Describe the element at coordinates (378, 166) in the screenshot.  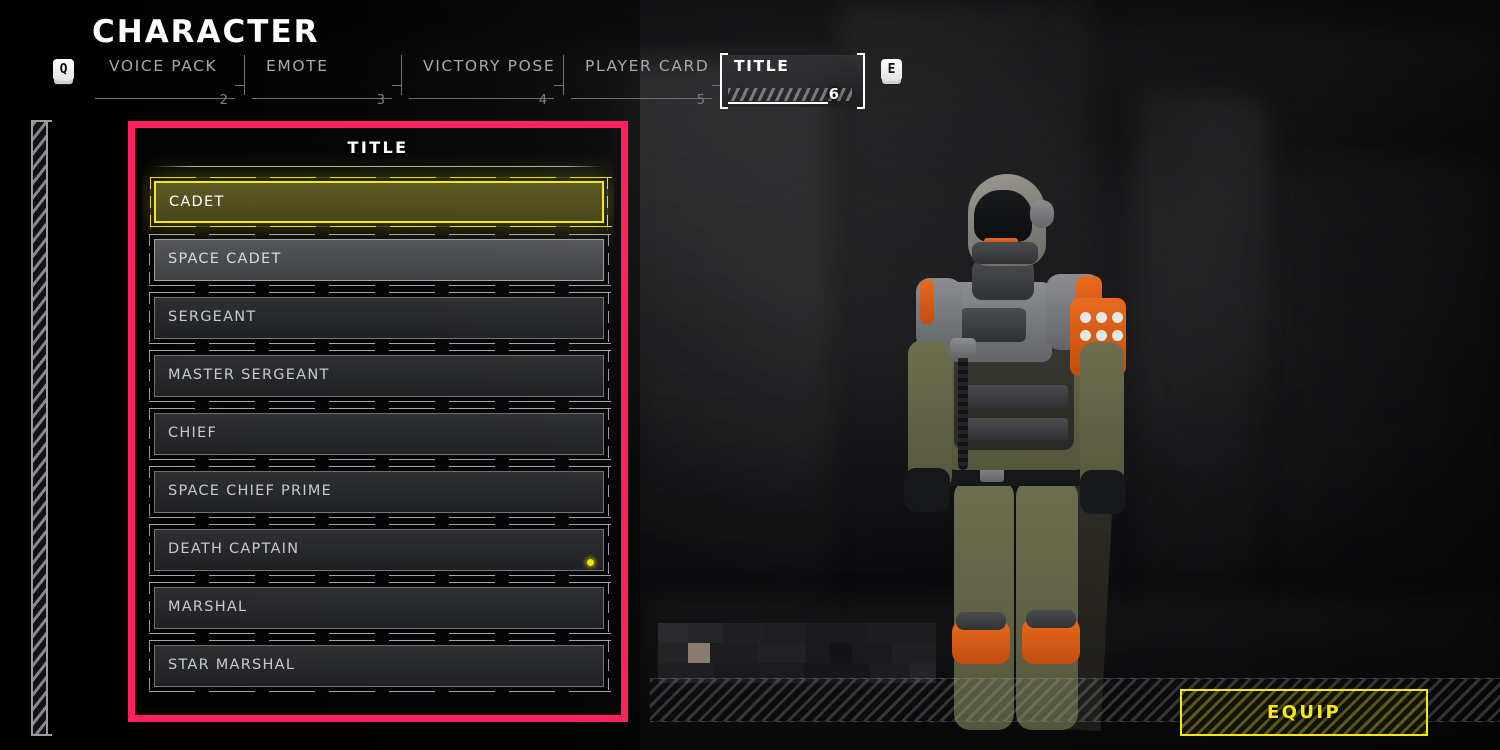
I see `panel-divider` at that location.